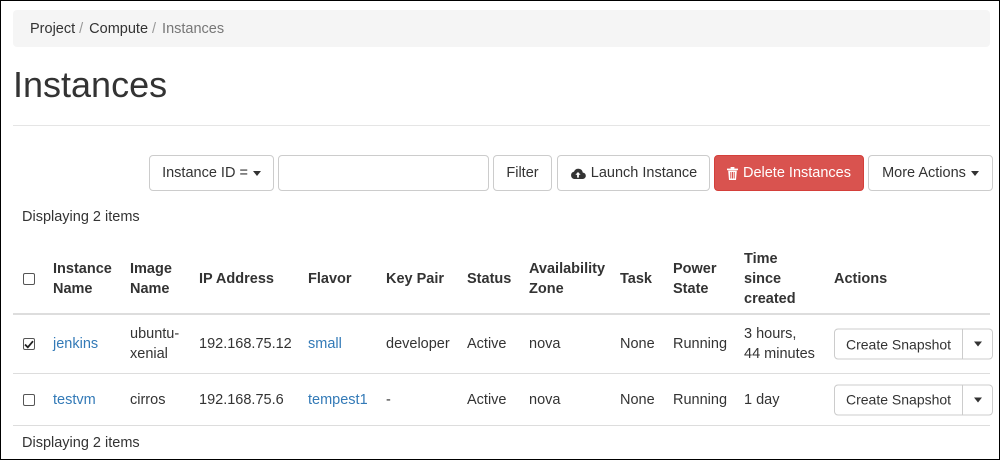 This screenshot has height=460, width=1000. I want to click on filter-field-label: Instance ID =, so click(205, 173).